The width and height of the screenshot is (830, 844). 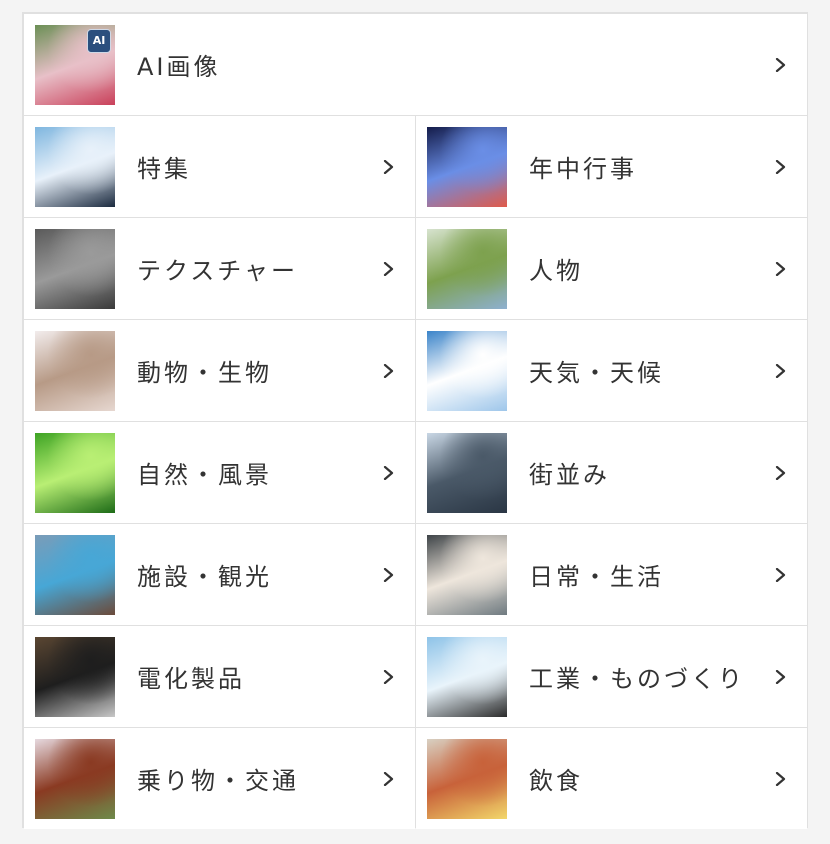 I want to click on category-item: 自然・風景, so click(x=219, y=472).